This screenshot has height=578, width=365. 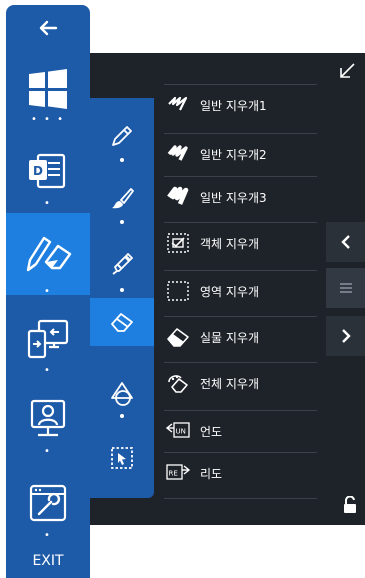 I want to click on collapse-diagonal-icon, so click(x=347, y=71).